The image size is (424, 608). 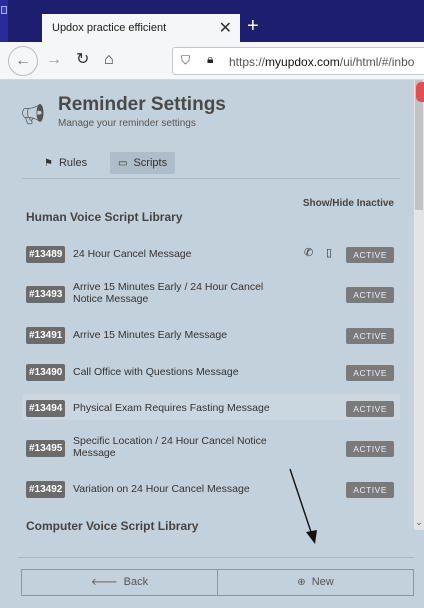 What do you see at coordinates (321, 62) in the screenshot?
I see `url-text: https://myupdox.com/ui/html/#/inbo` at bounding box center [321, 62].